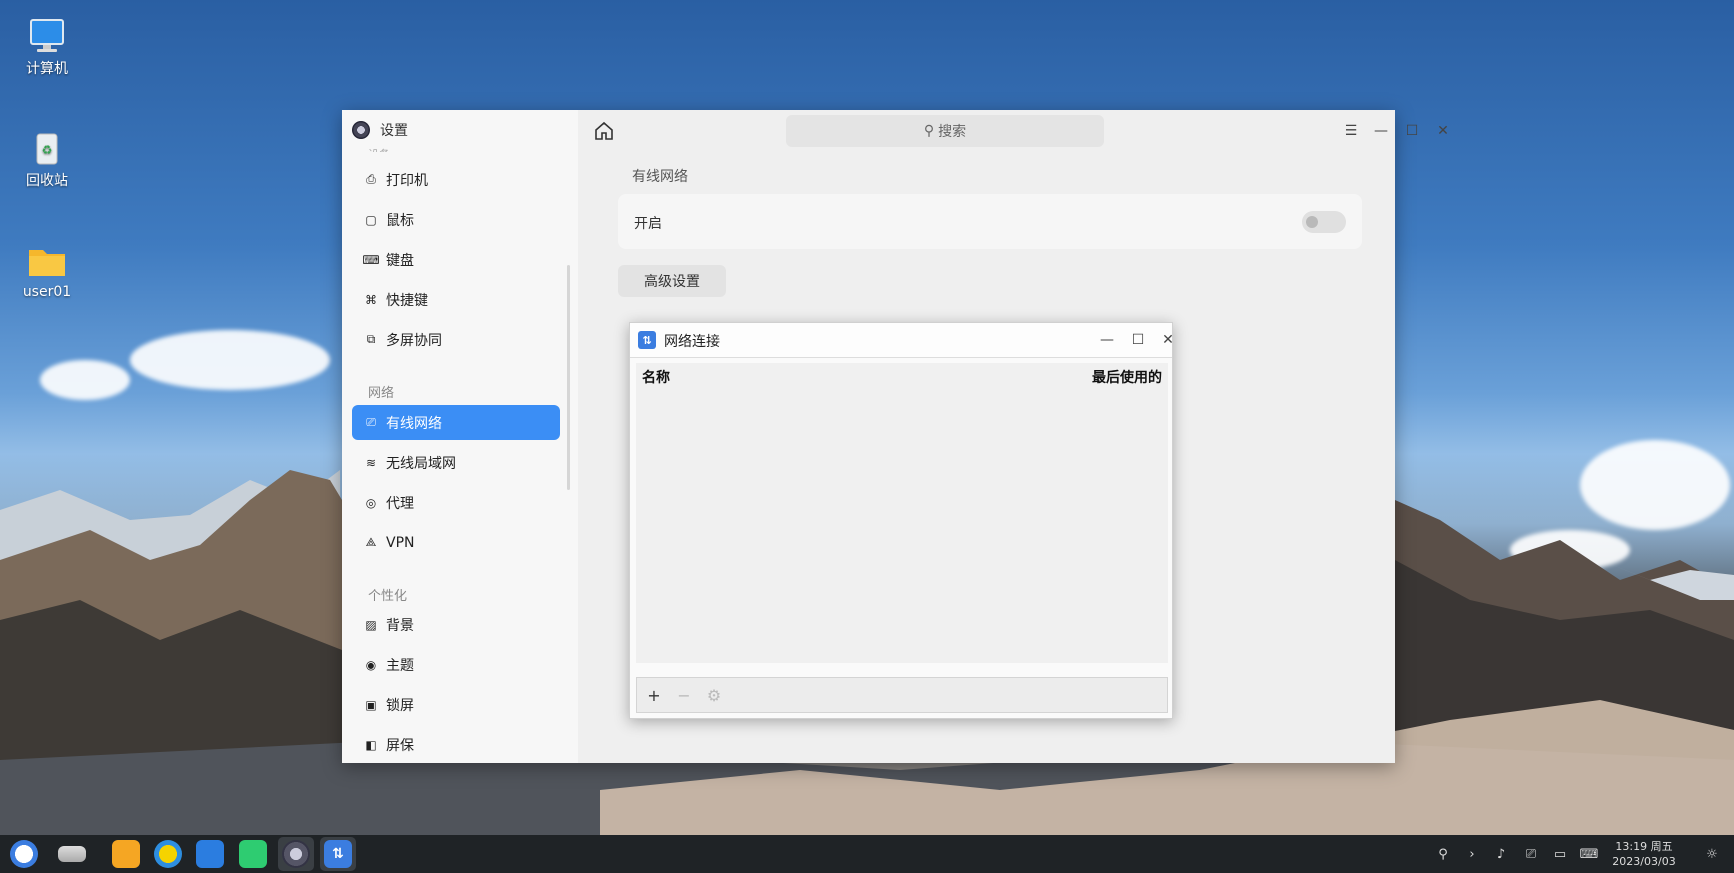  What do you see at coordinates (407, 180) in the screenshot?
I see `sidebar-item-label: 打印机` at bounding box center [407, 180].